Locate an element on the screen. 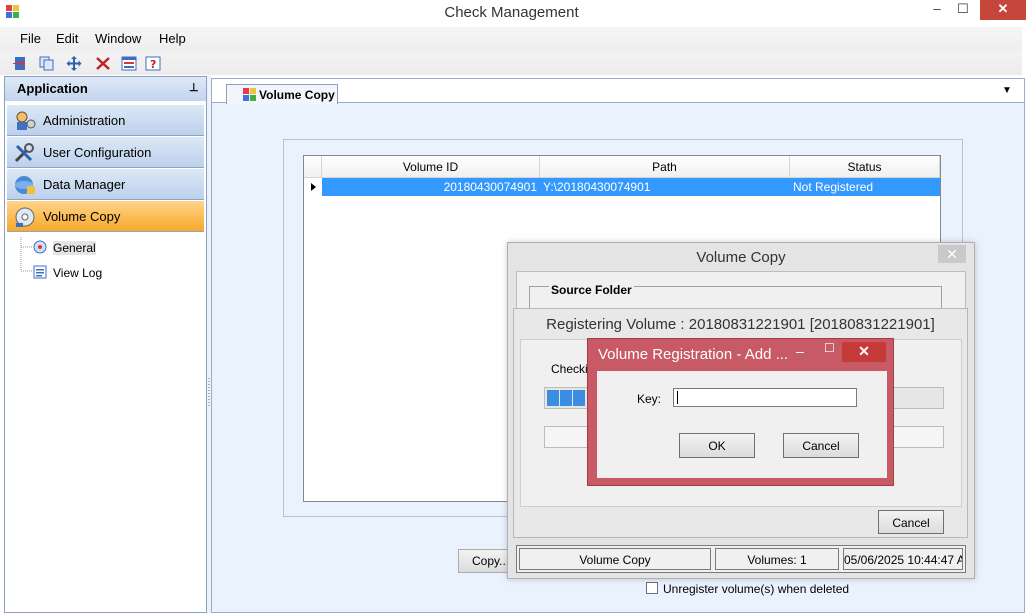 Image resolution: width=1029 pixels, height=613 pixels. status-volumes: Volumes: 1 is located at coordinates (777, 559).